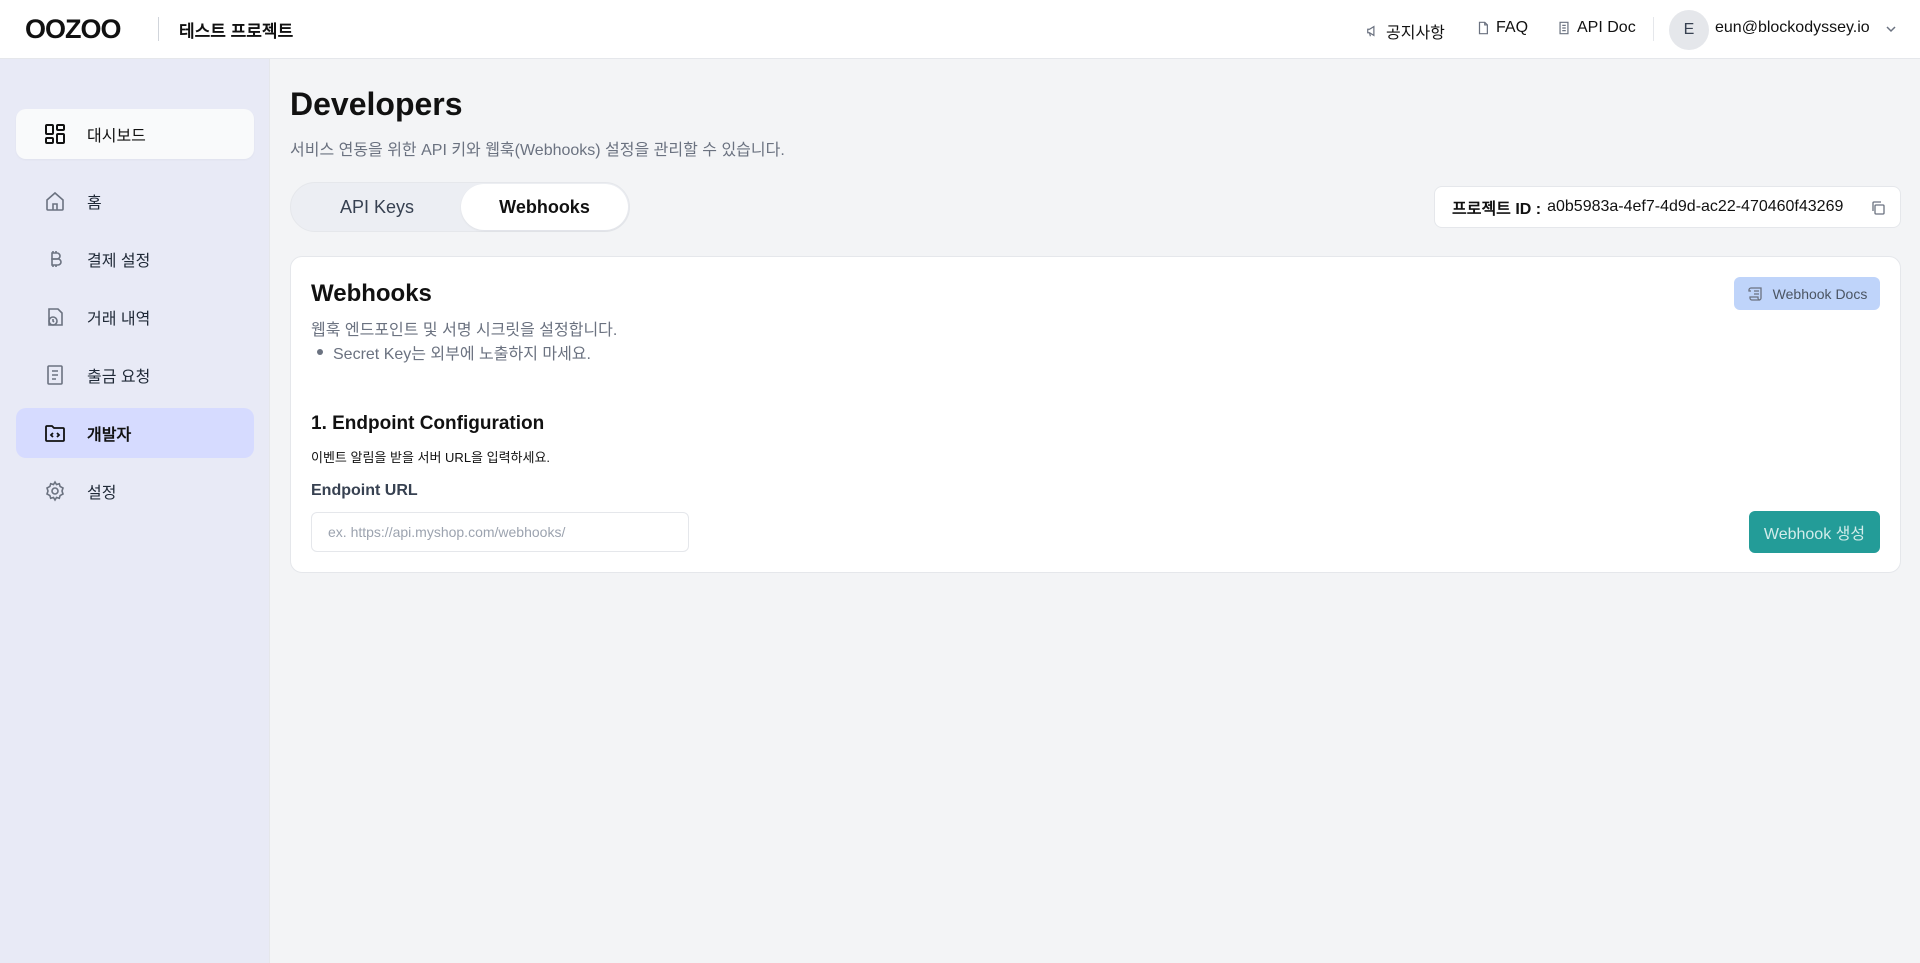 This screenshot has height=963, width=1920. I want to click on card-description: 웹훅 엔드포인트 및 서명 시크릿을 설정합니다., so click(464, 330).